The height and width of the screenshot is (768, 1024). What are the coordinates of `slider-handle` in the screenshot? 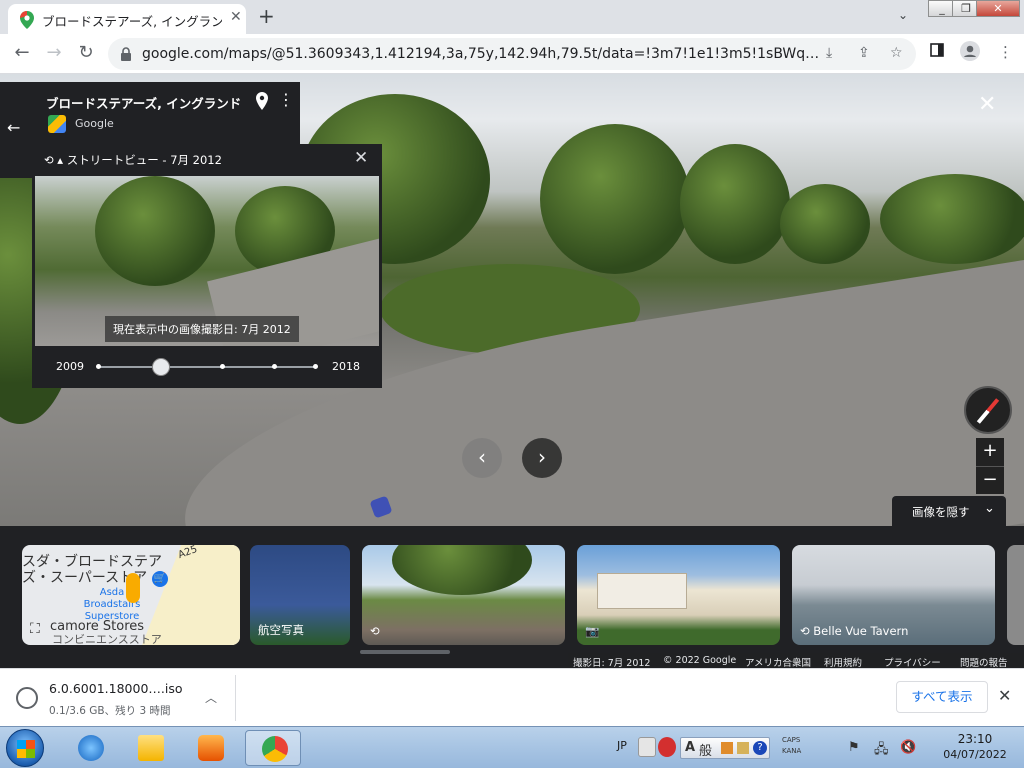 It's located at (161, 367).